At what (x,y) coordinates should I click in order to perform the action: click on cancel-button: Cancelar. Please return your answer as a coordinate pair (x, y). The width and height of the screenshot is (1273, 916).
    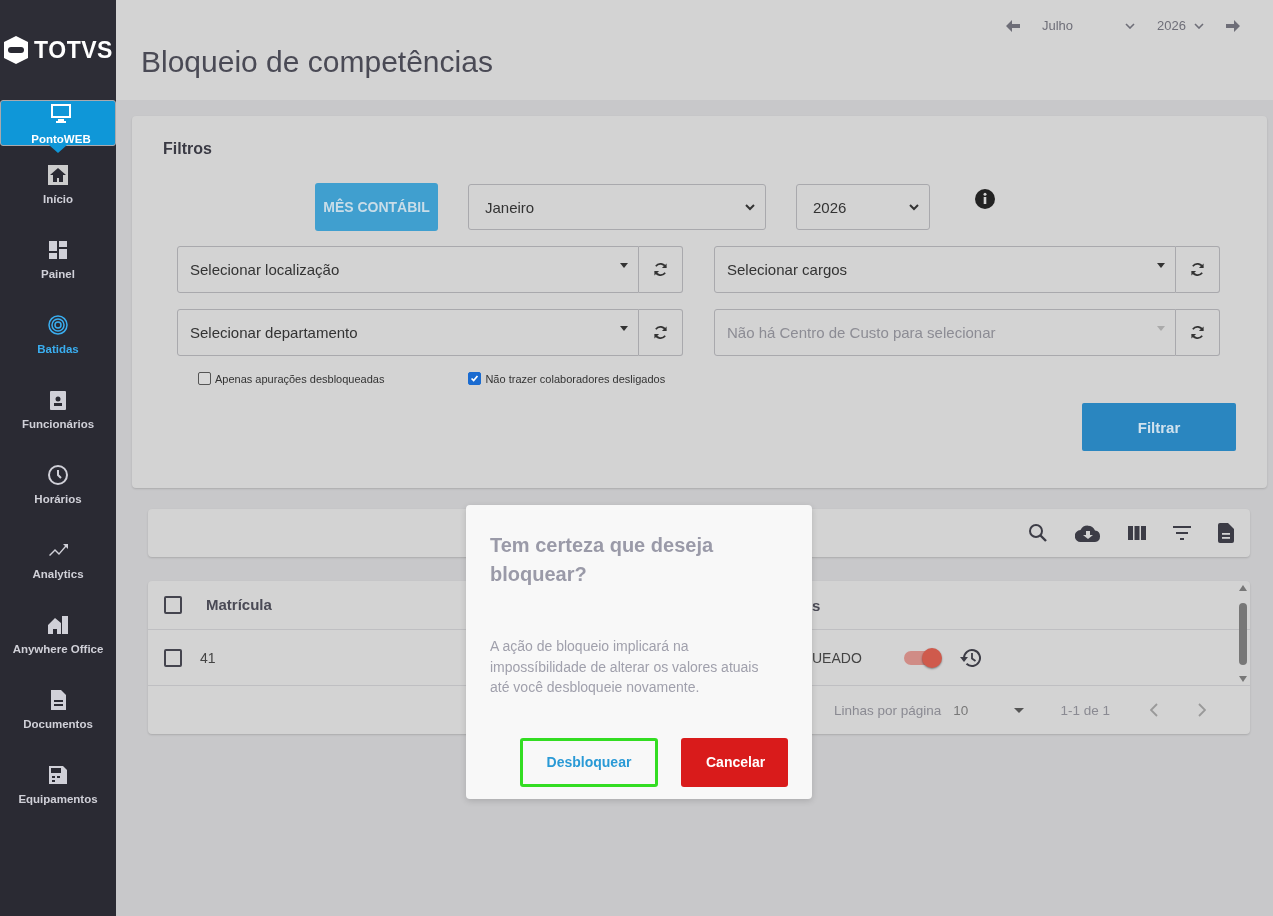
    Looking at the image, I should click on (734, 762).